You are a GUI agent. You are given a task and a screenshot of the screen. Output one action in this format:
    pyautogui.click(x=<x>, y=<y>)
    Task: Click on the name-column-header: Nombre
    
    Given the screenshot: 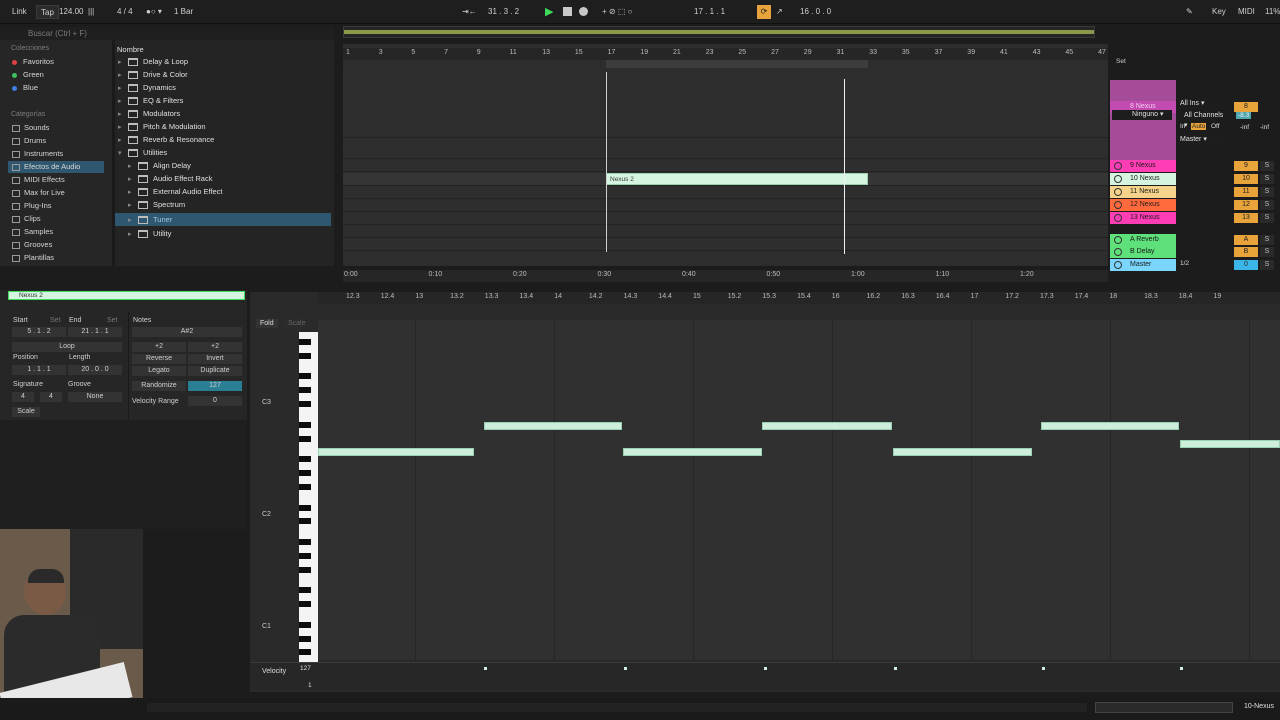 What is the action you would take?
    pyautogui.click(x=130, y=49)
    